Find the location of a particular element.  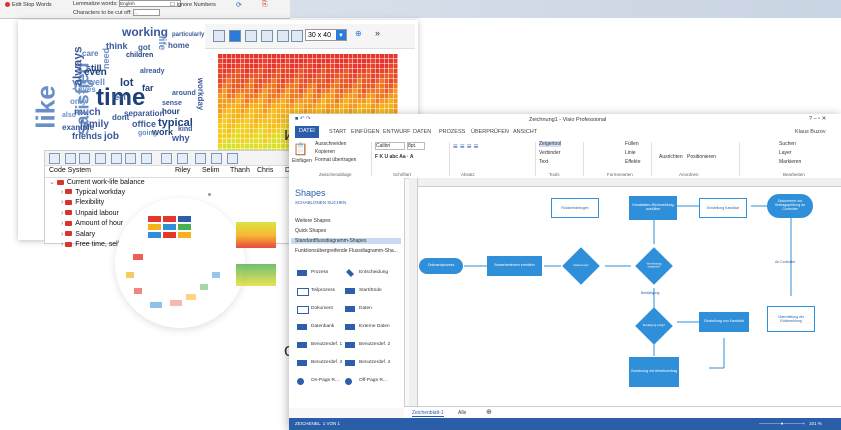

more-shapes-link: Weitere Shapes is located at coordinates (312, 221).